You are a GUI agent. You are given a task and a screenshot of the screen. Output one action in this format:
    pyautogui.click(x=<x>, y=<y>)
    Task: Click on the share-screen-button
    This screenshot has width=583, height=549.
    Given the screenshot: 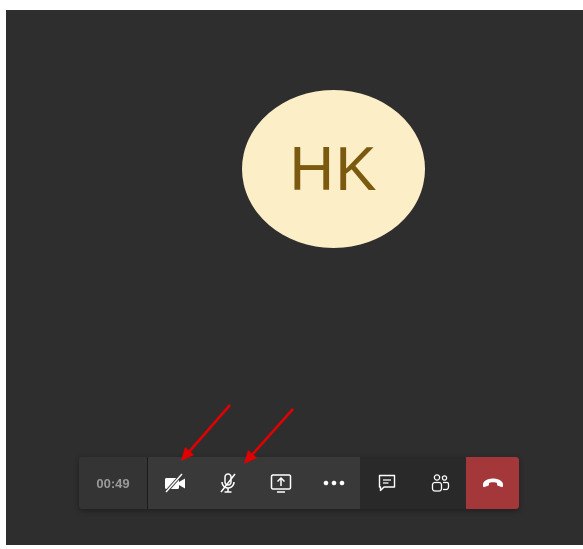 What is the action you would take?
    pyautogui.click(x=280, y=483)
    